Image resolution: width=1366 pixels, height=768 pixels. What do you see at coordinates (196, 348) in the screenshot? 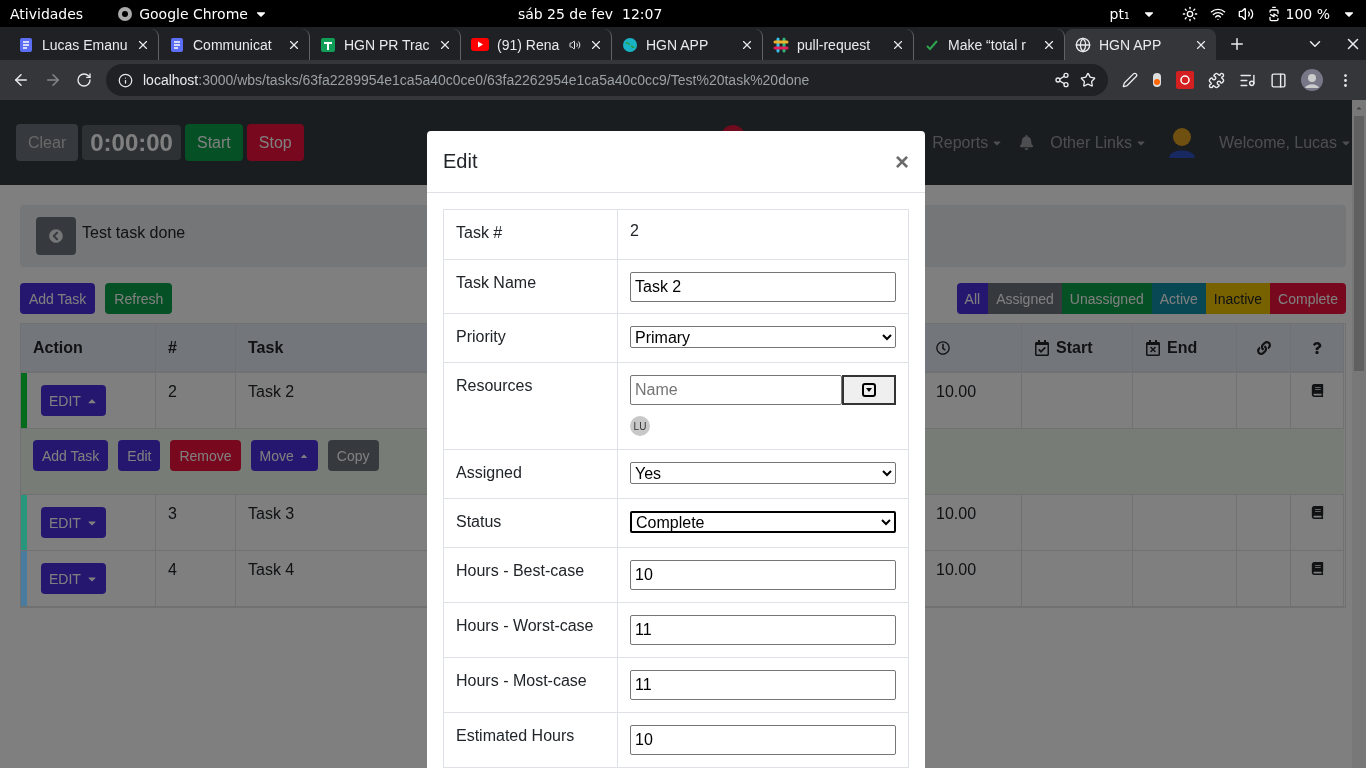
I see `column-header: #` at bounding box center [196, 348].